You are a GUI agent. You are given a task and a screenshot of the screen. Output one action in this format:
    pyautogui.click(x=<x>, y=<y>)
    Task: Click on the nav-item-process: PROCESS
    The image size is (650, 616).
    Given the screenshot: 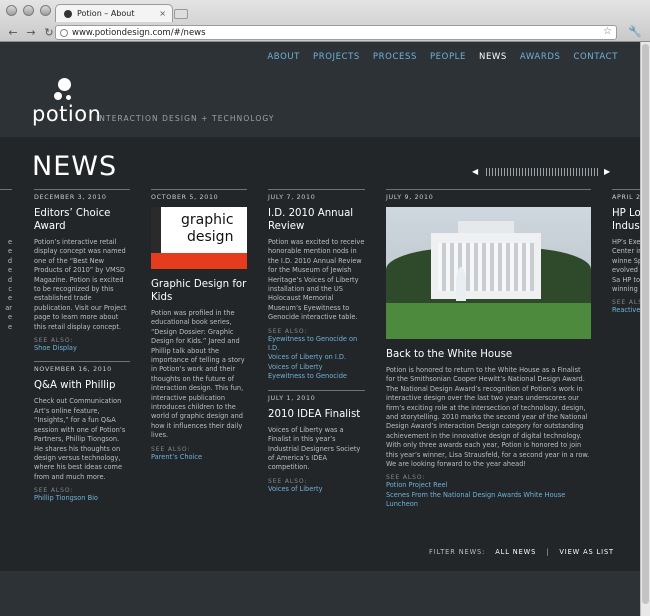 What is the action you would take?
    pyautogui.click(x=395, y=57)
    